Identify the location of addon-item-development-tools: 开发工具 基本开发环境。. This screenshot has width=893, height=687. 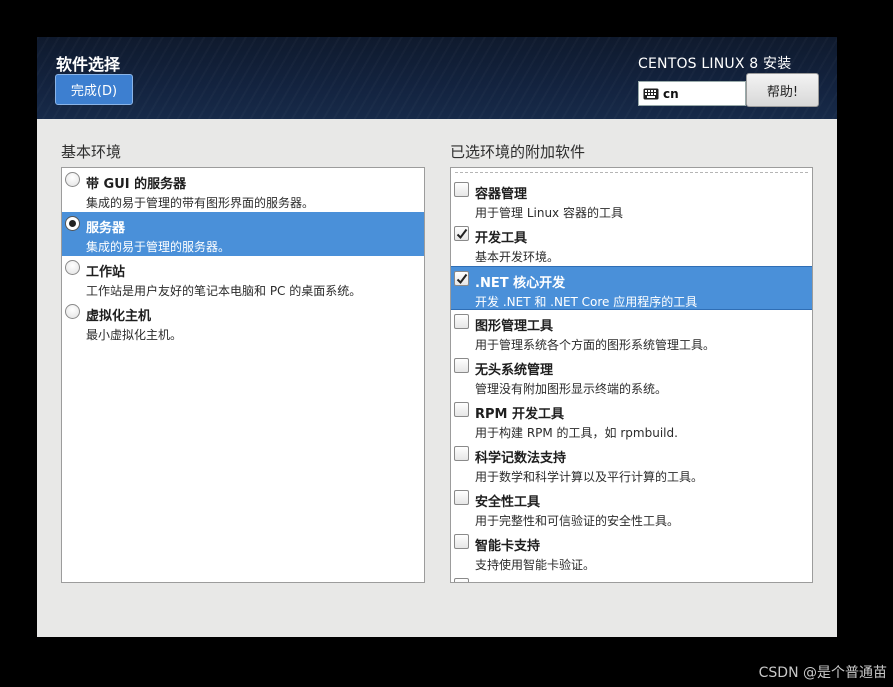
(631, 244).